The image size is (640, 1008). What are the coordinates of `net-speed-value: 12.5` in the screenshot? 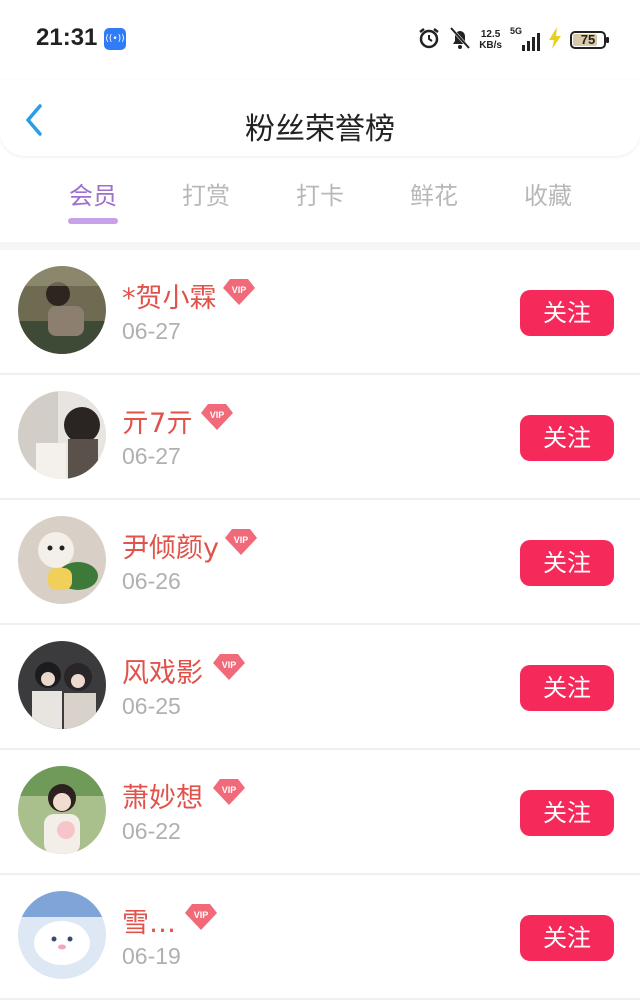 It's located at (490, 34).